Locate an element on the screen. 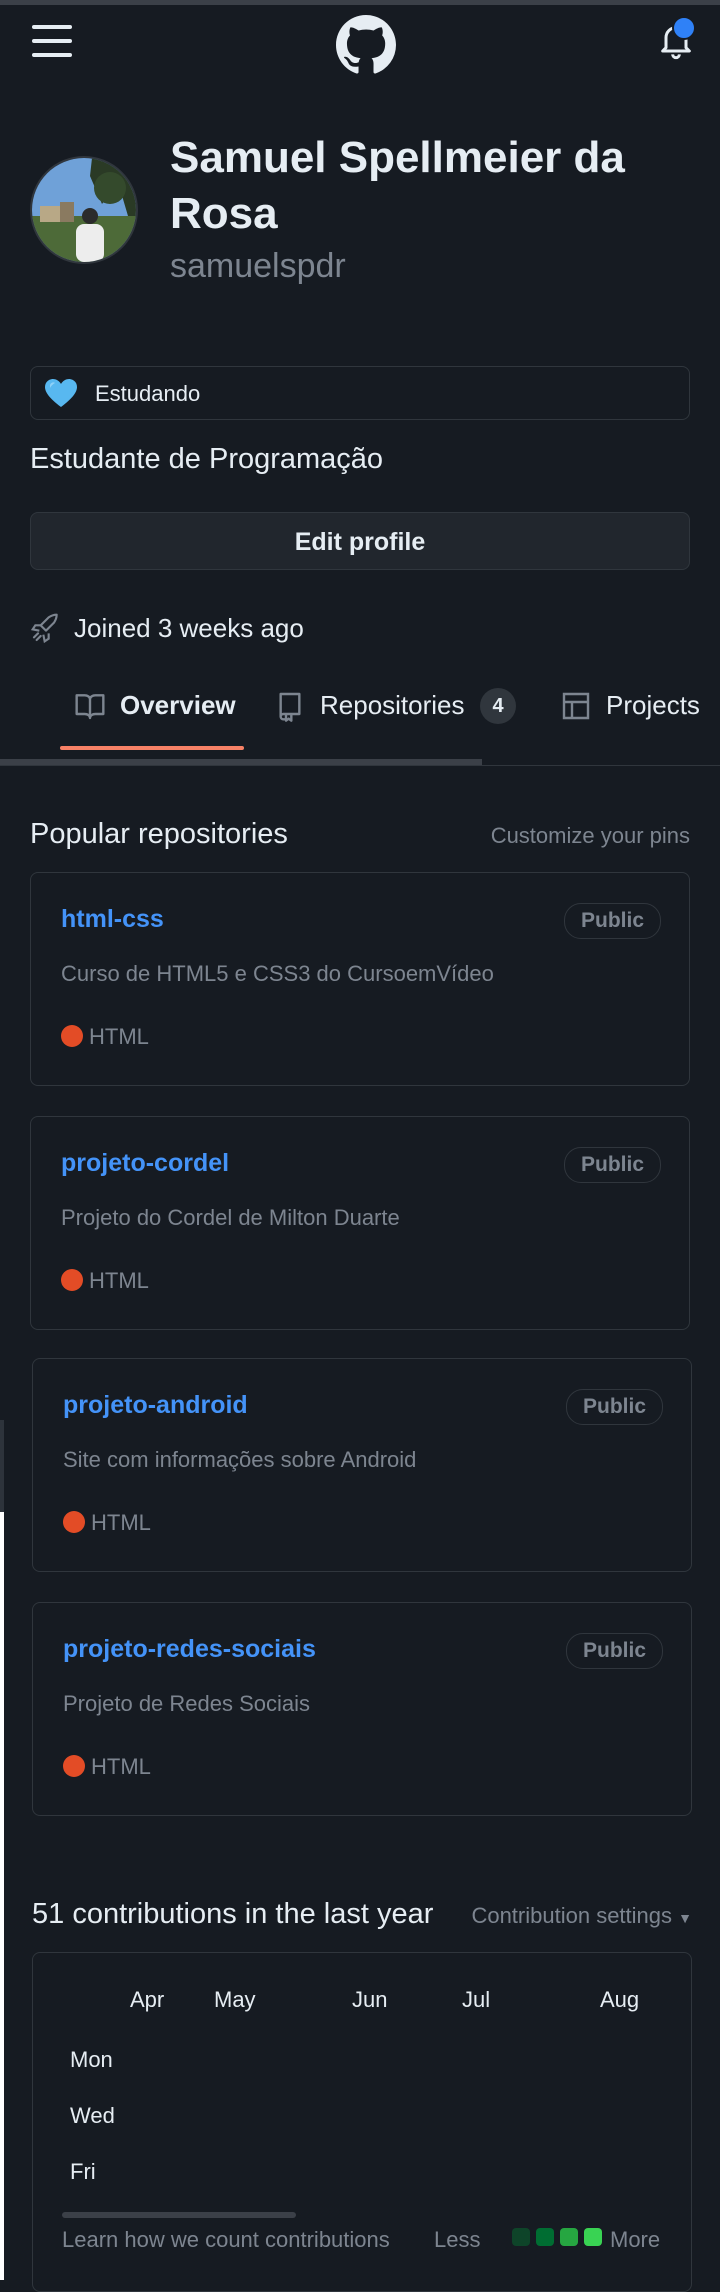 This screenshot has height=2292, width=720. table-icon is located at coordinates (576, 706).